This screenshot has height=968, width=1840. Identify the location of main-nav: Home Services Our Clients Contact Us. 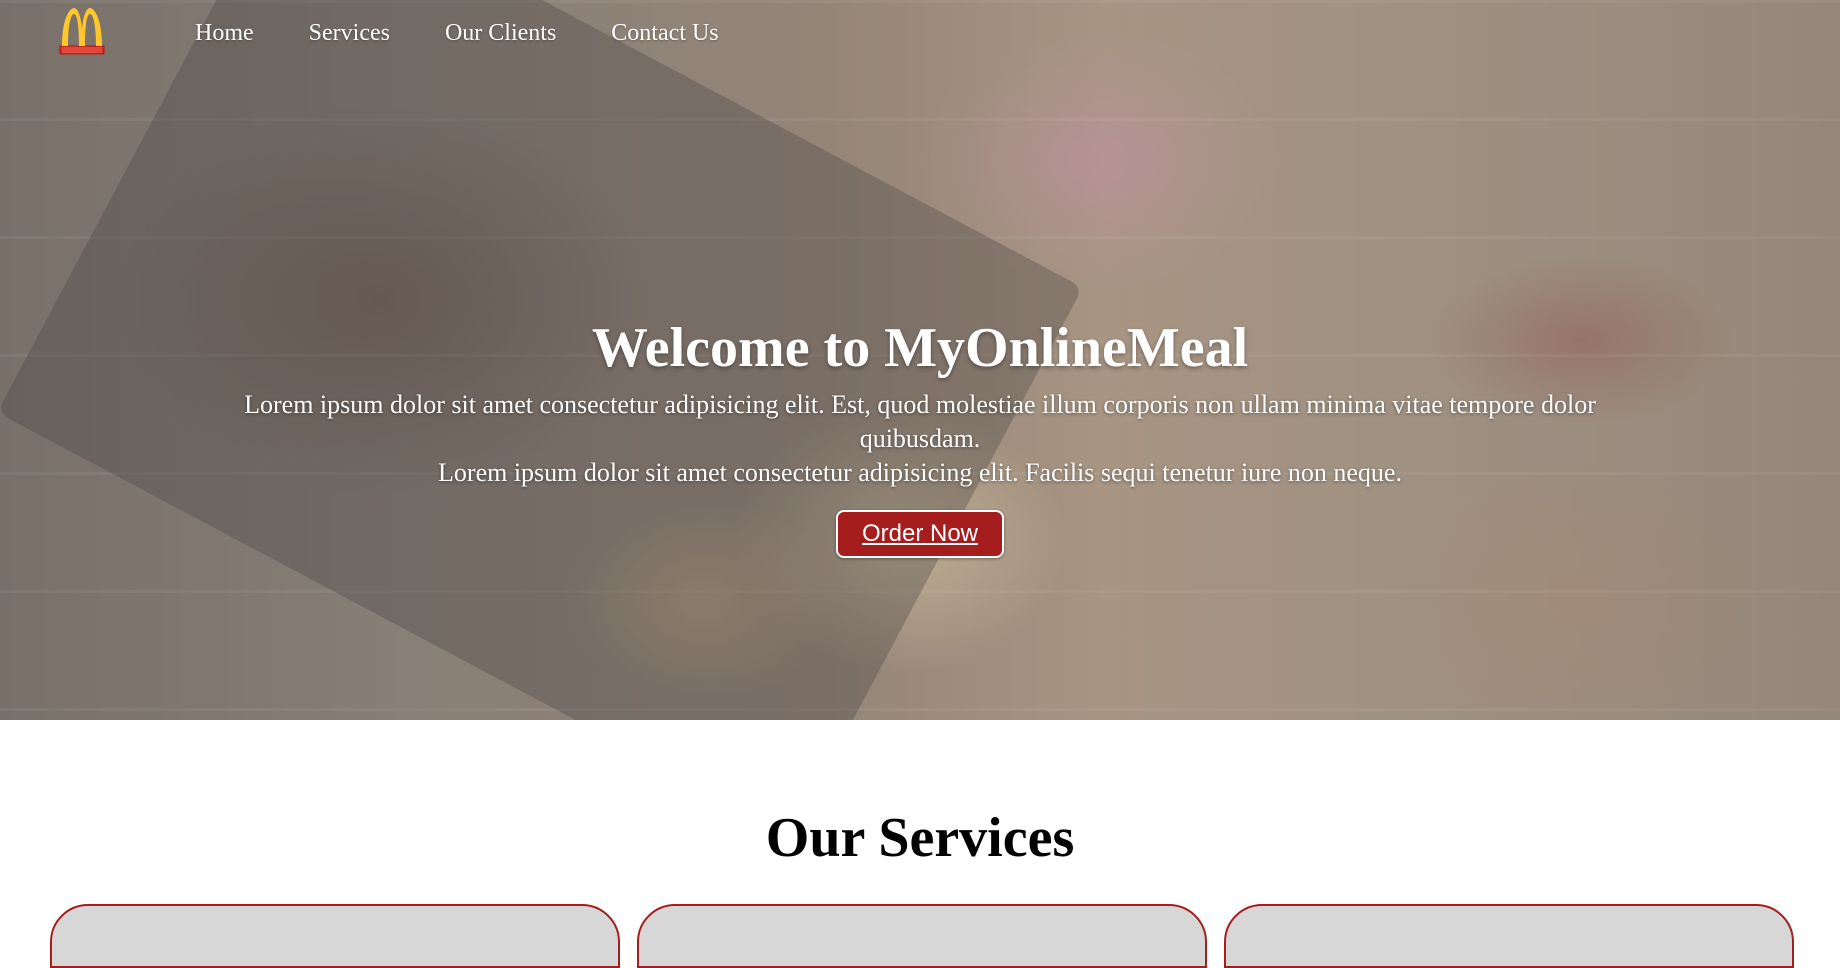
(484, 33).